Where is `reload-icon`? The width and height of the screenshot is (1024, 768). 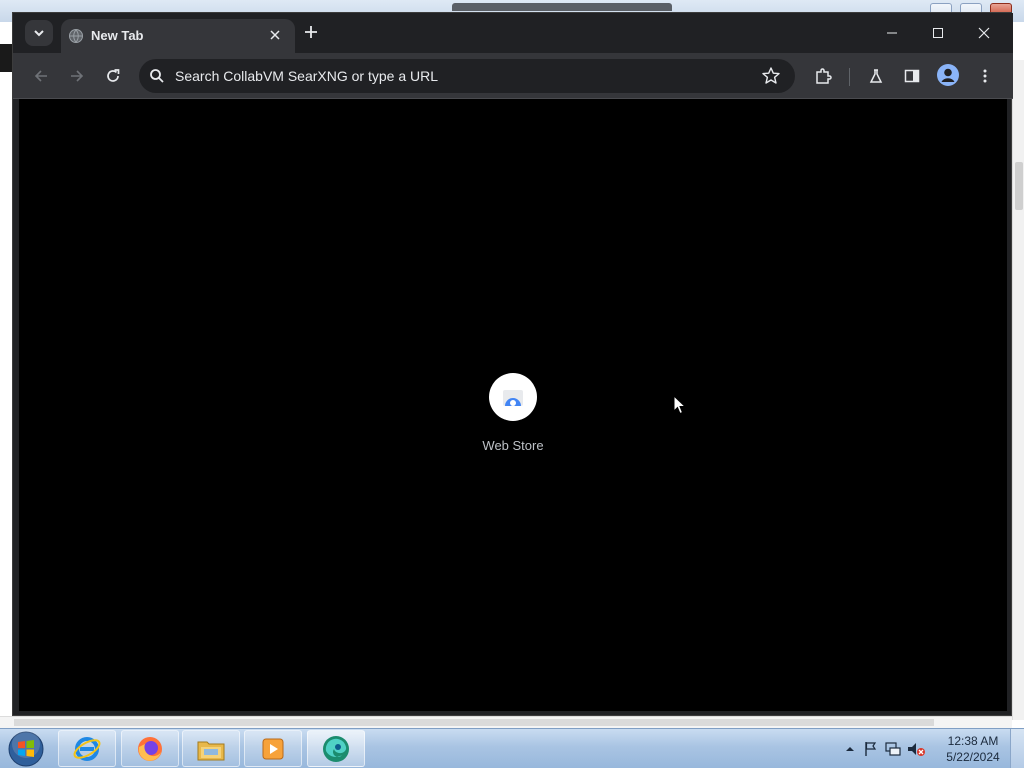
reload-icon is located at coordinates (113, 75).